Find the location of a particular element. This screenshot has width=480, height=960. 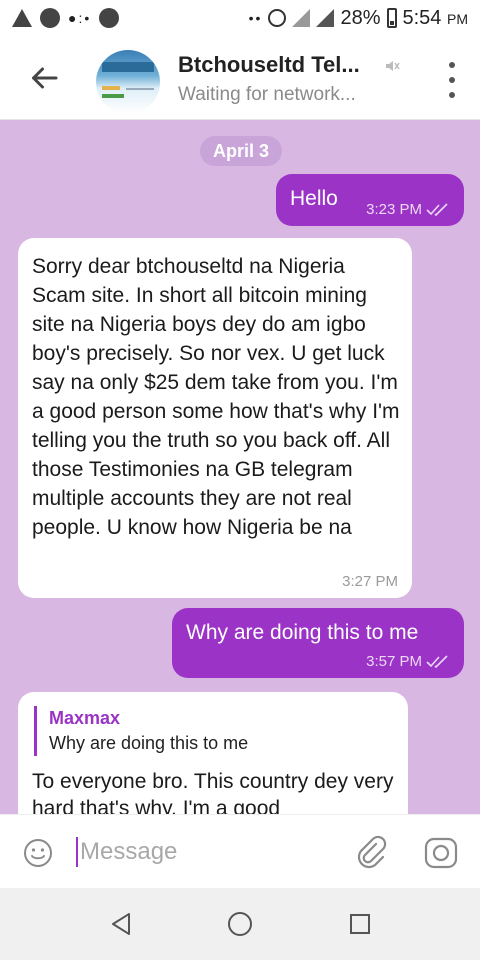

message-bubble-outgoing: Why are doing this to me 3:57 PM is located at coordinates (318, 643).